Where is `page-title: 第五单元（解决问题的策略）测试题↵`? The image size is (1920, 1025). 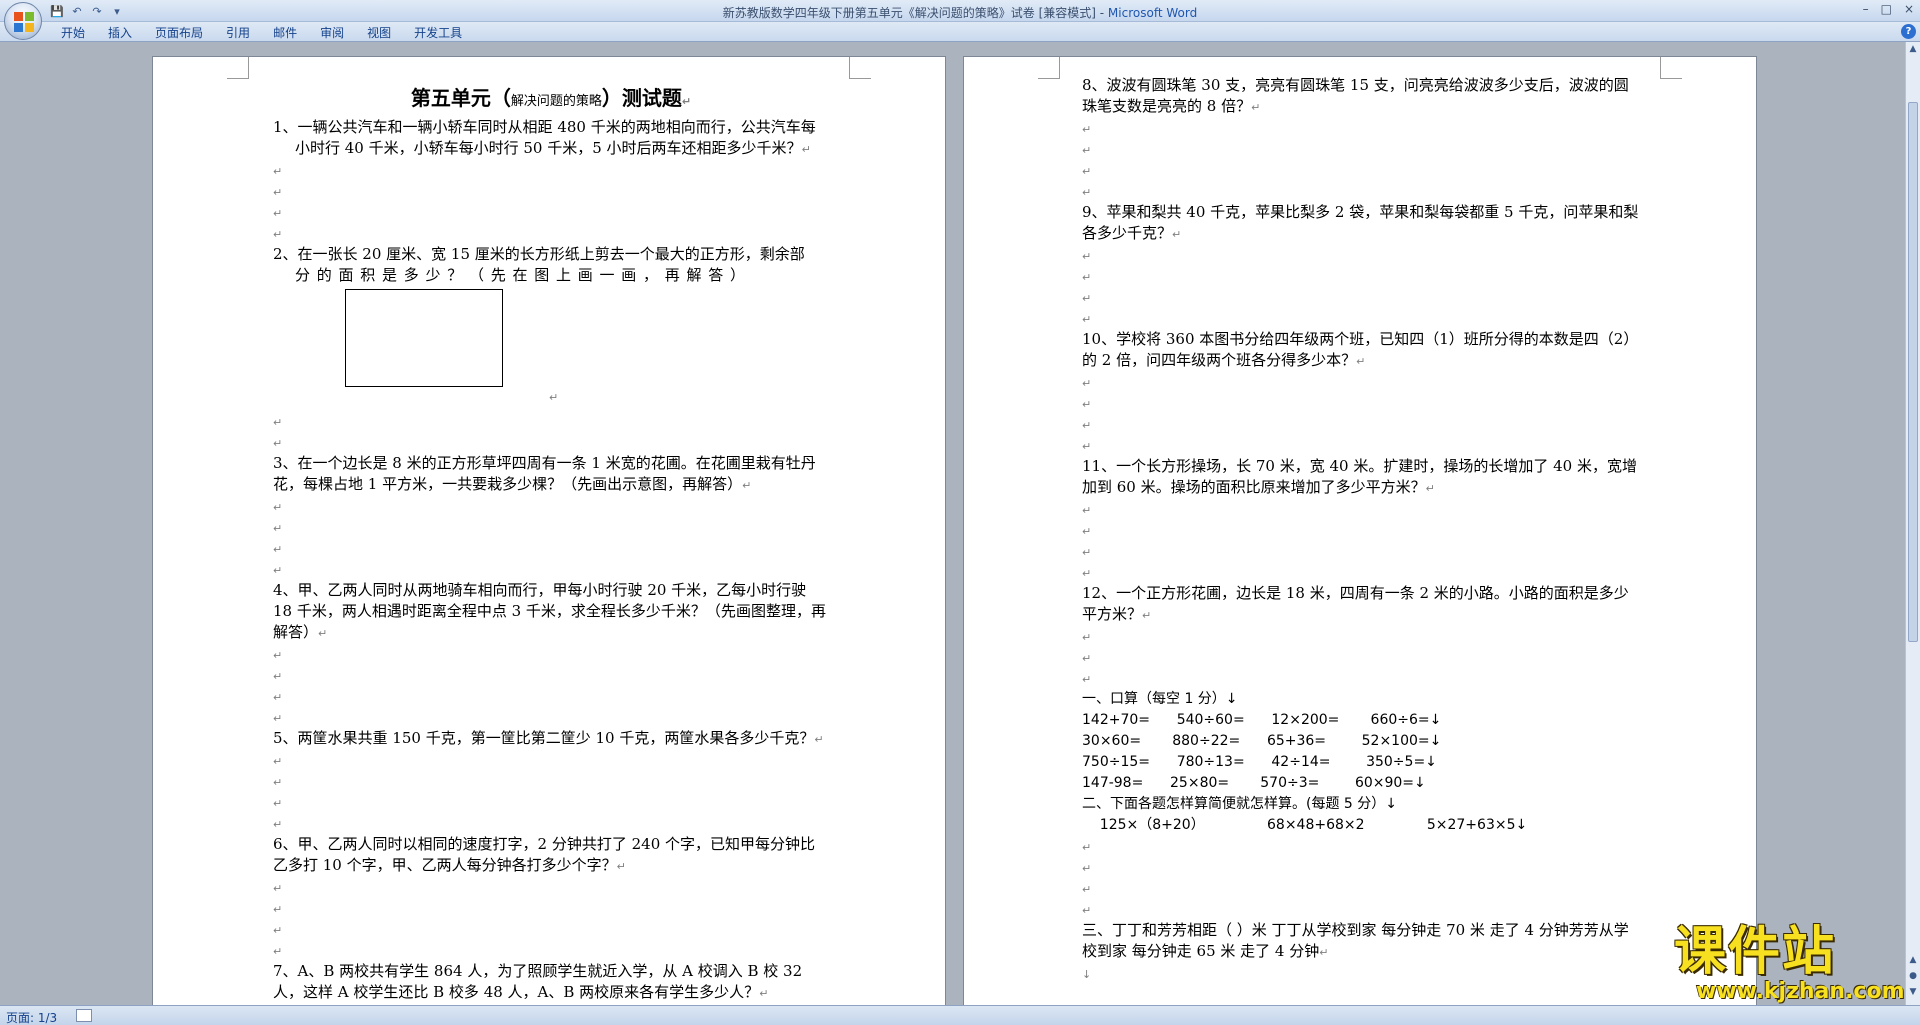
page-title: 第五单元（解决问题的策略）测试题↵ is located at coordinates (551, 98).